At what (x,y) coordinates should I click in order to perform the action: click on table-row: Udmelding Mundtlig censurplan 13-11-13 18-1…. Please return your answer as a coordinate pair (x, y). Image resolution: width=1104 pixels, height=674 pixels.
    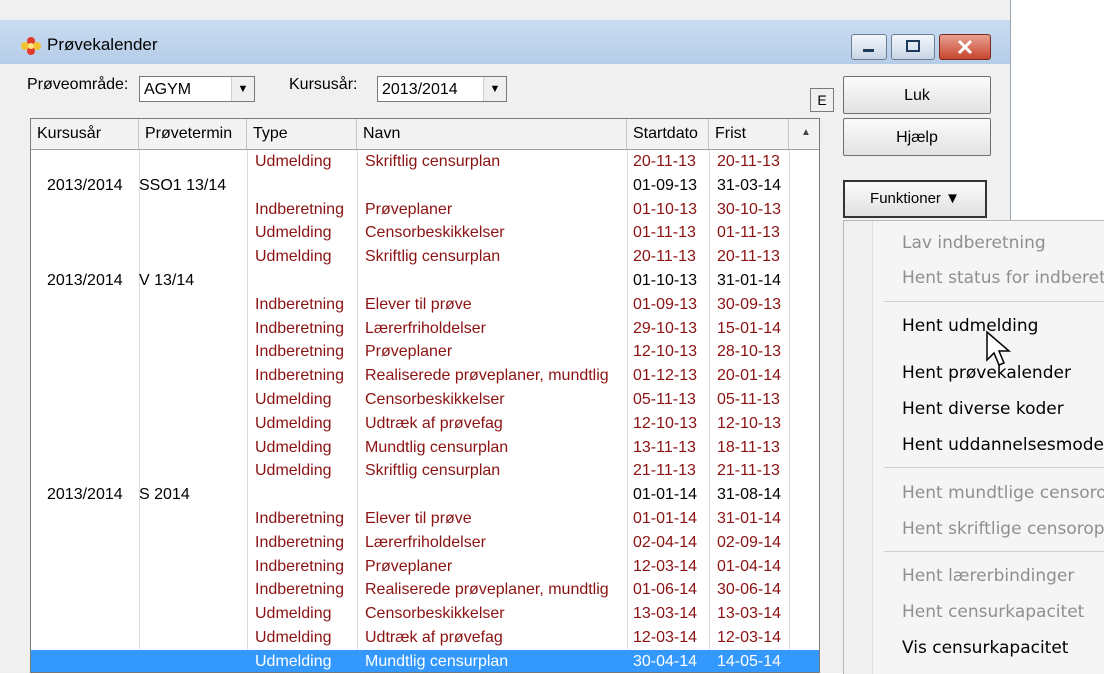
    Looking at the image, I should click on (425, 448).